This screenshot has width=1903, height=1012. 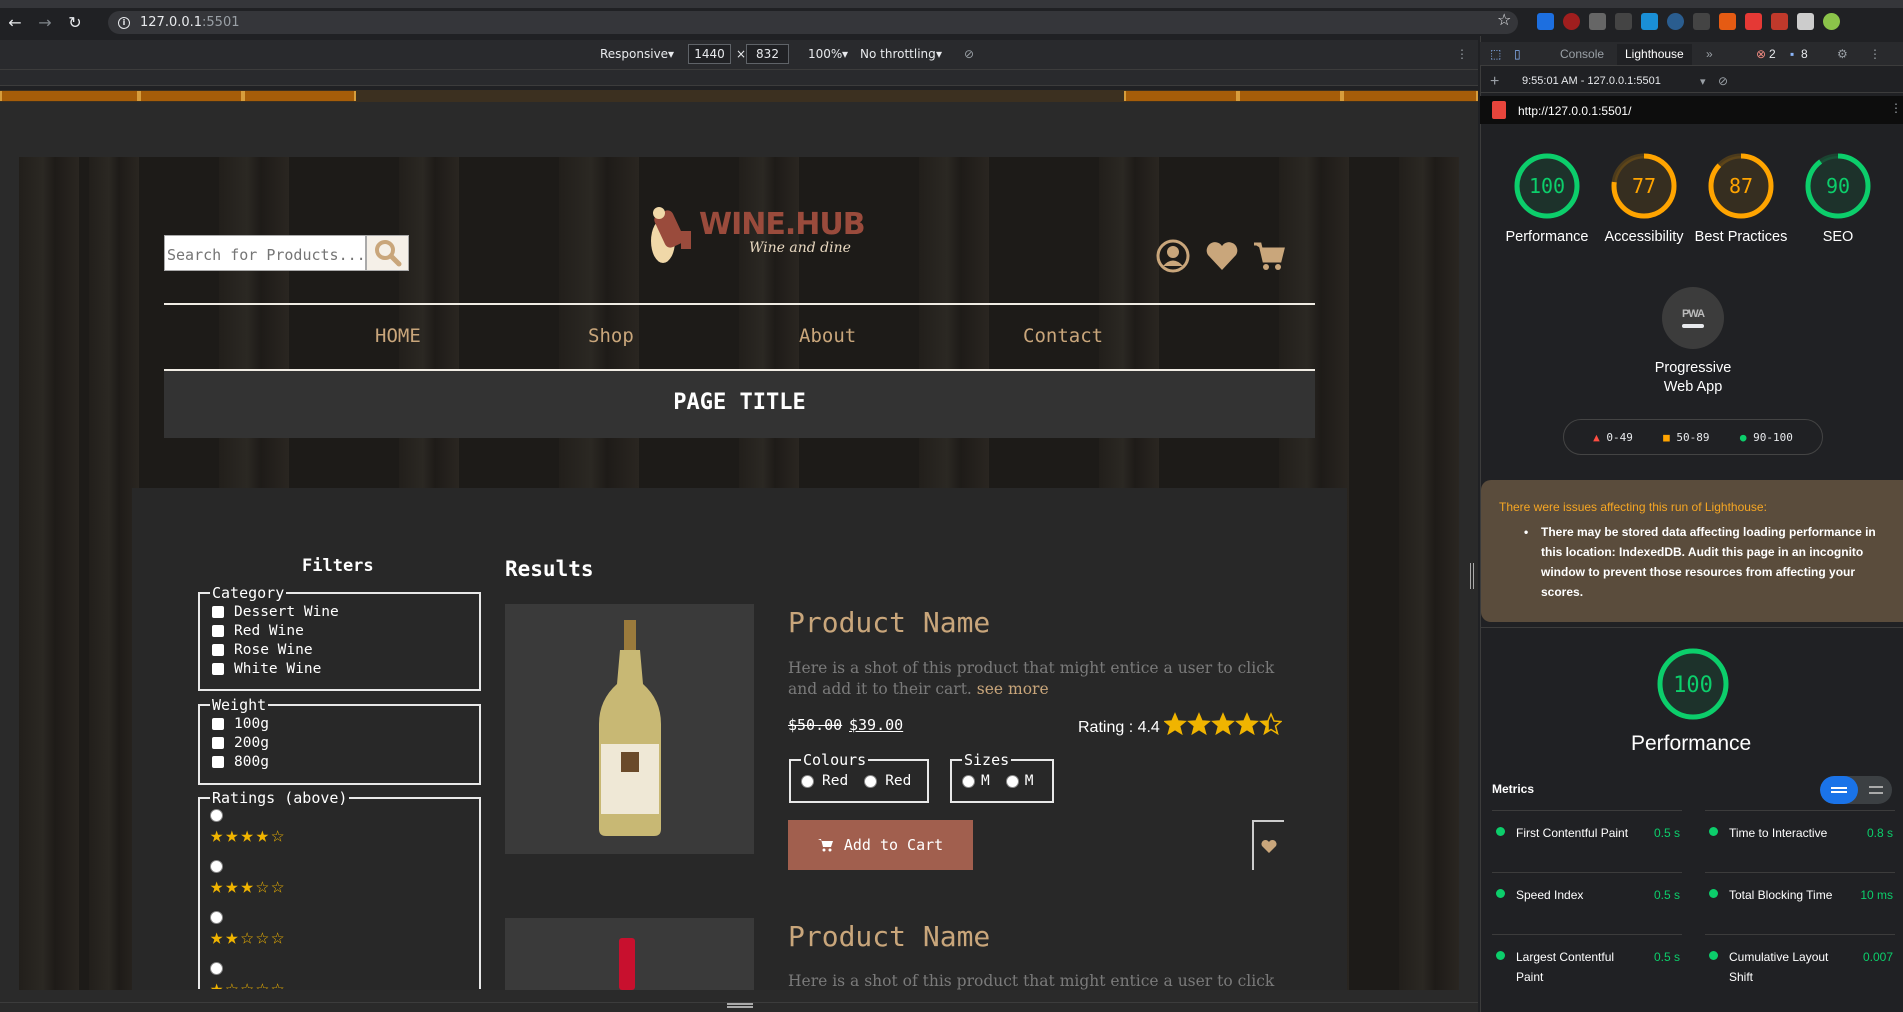 What do you see at coordinates (1591, 81) in the screenshot?
I see `report-selector: 9:55:01 AM - 127.0.0.1:5501` at bounding box center [1591, 81].